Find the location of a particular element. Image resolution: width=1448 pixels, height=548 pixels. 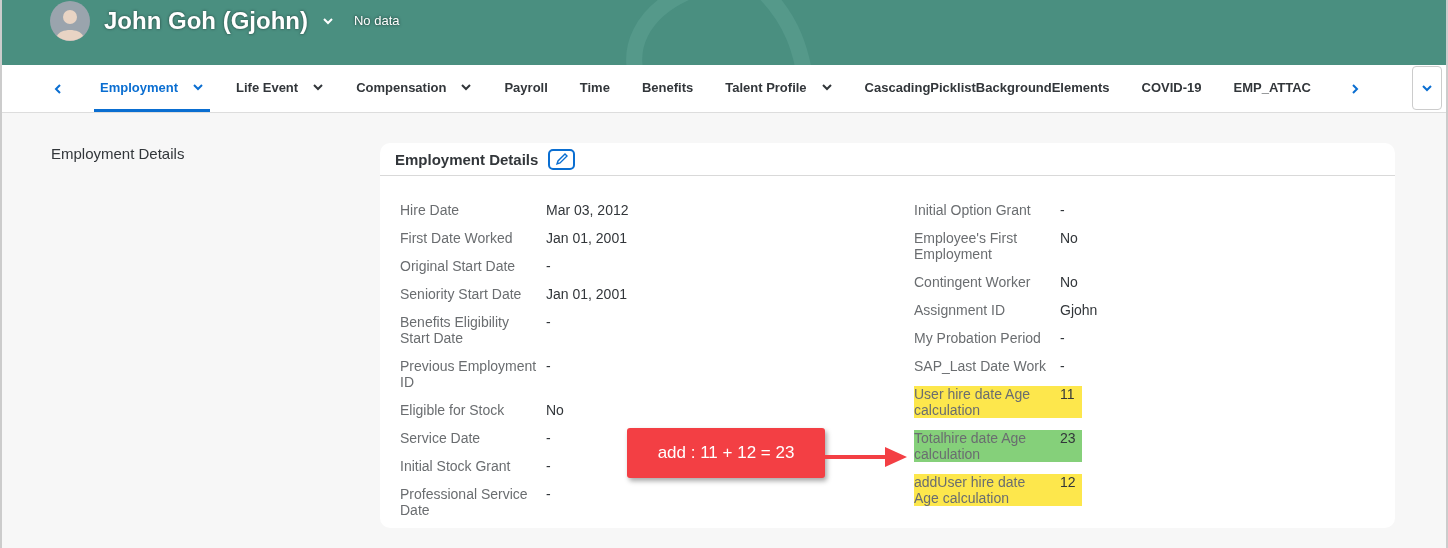

edit-button is located at coordinates (562, 159).